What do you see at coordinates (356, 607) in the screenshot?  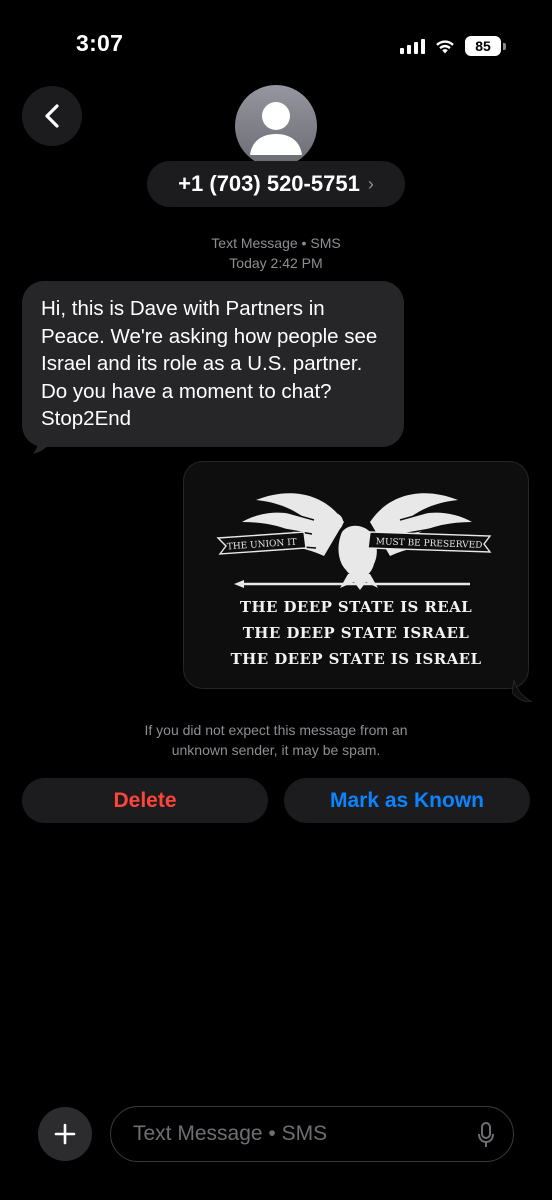 I see `poster-line: THE DEEP STATE IS REAL` at bounding box center [356, 607].